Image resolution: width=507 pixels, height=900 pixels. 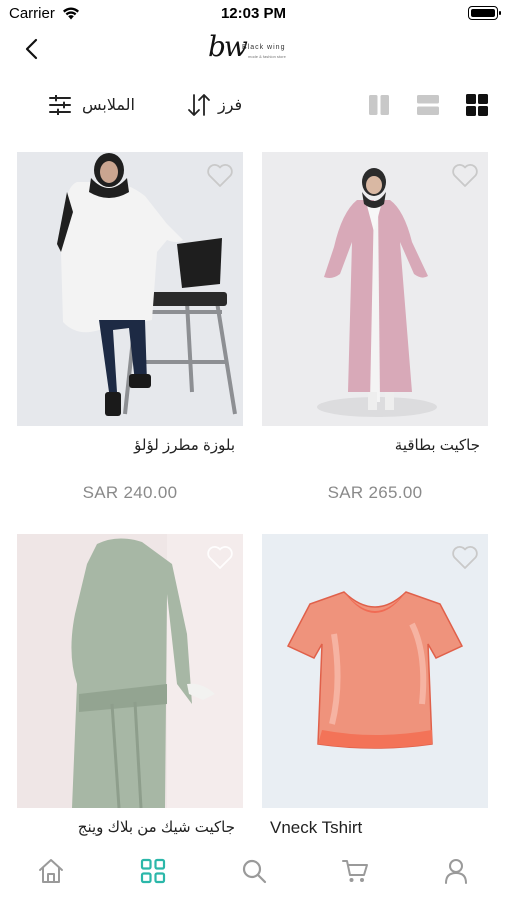 What do you see at coordinates (184, 445) in the screenshot?
I see `product-name: بلوزة مطرز لؤلؤ` at bounding box center [184, 445].